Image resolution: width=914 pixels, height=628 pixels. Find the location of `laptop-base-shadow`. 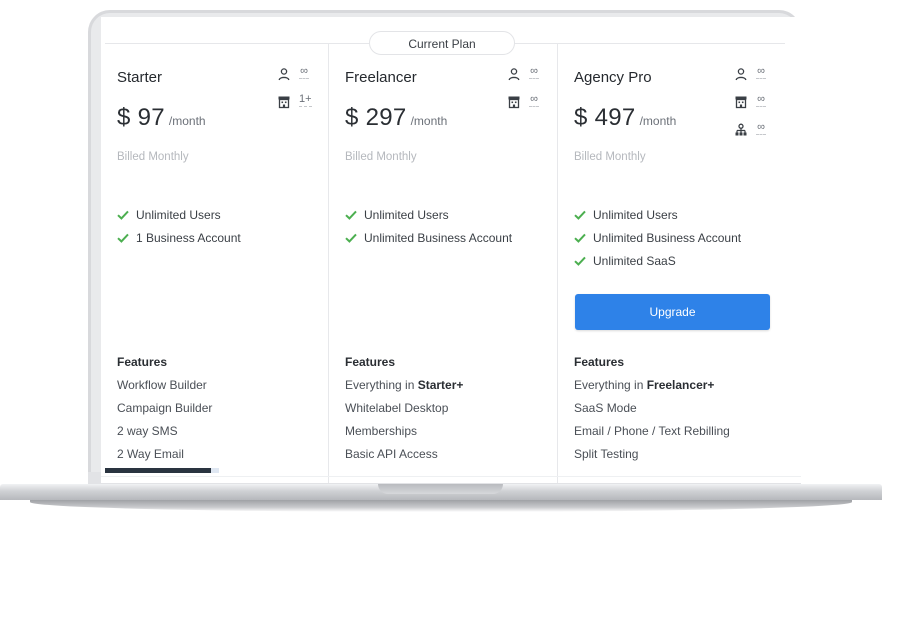

laptop-base-shadow is located at coordinates (441, 506).